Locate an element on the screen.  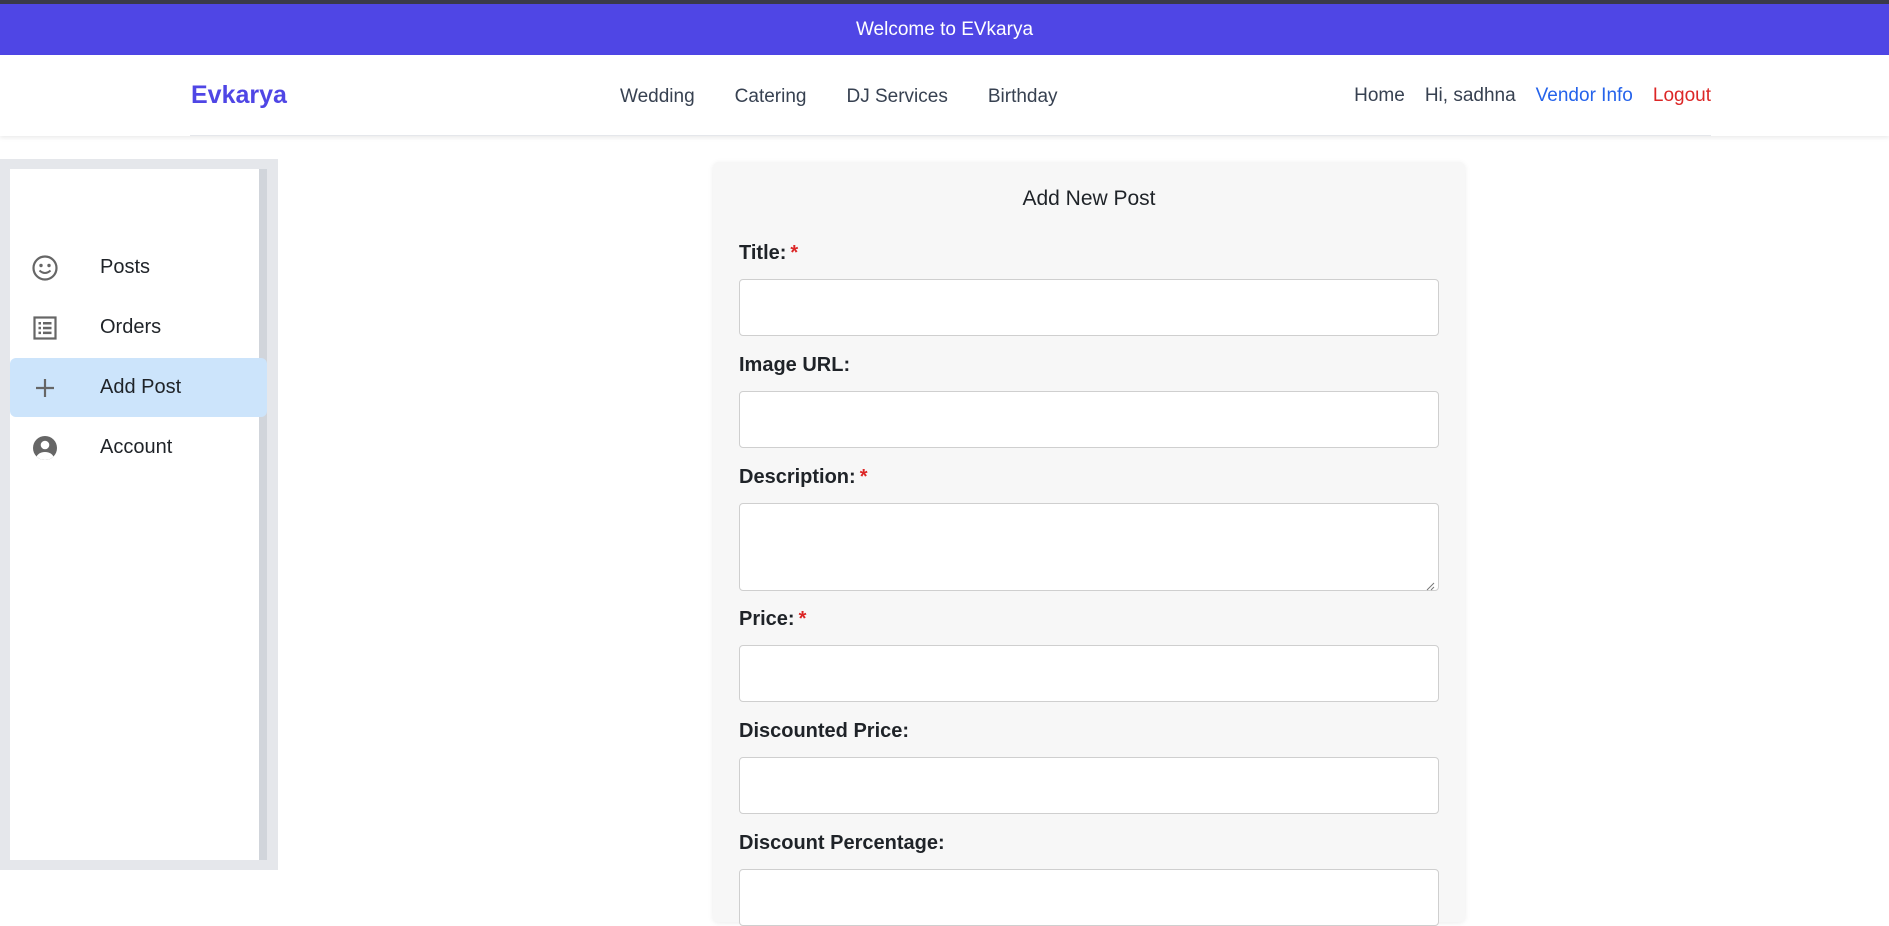
smiley-icon is located at coordinates (45, 268).